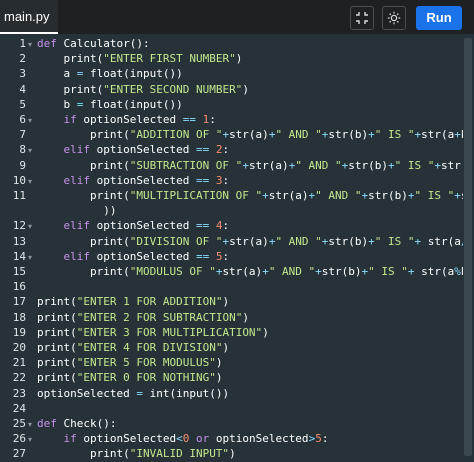 Image resolution: width=474 pixels, height=462 pixels. What do you see at coordinates (230, 74) in the screenshot?
I see `code-line: 3 a = float(input())` at bounding box center [230, 74].